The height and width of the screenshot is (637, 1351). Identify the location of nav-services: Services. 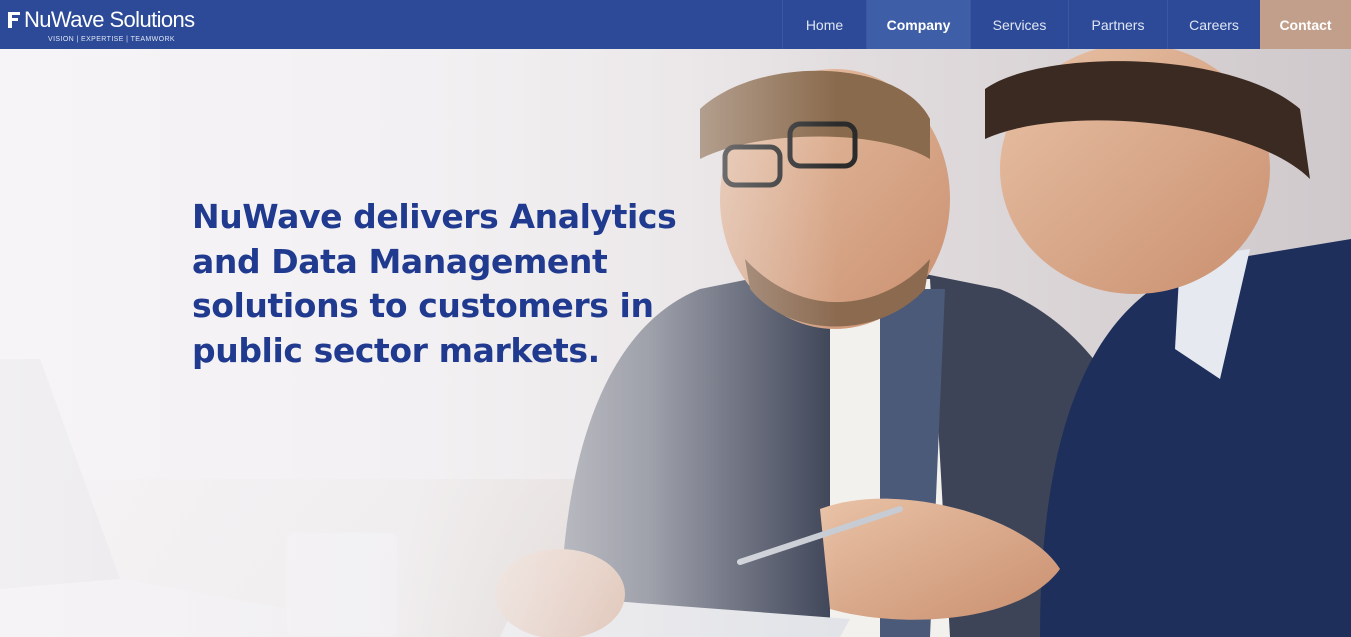
(1019, 24).